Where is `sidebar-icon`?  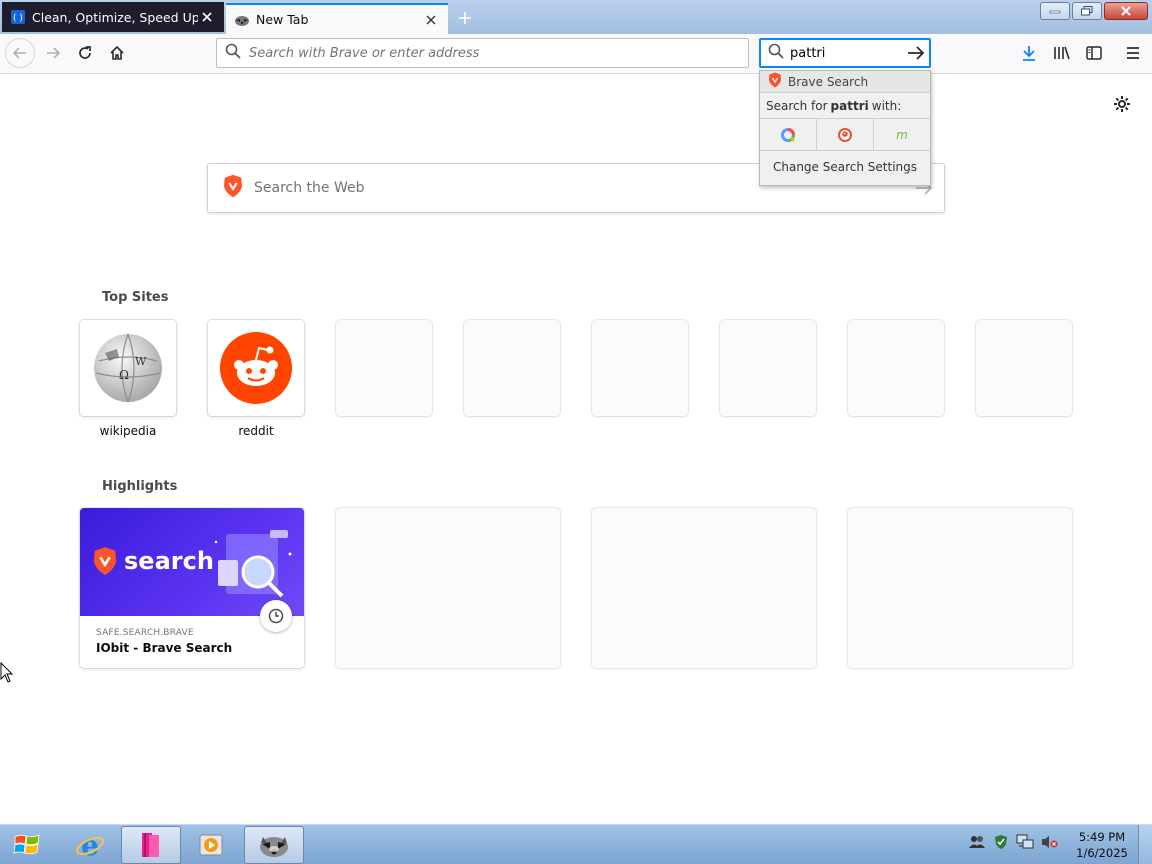
sidebar-icon is located at coordinates (1094, 53).